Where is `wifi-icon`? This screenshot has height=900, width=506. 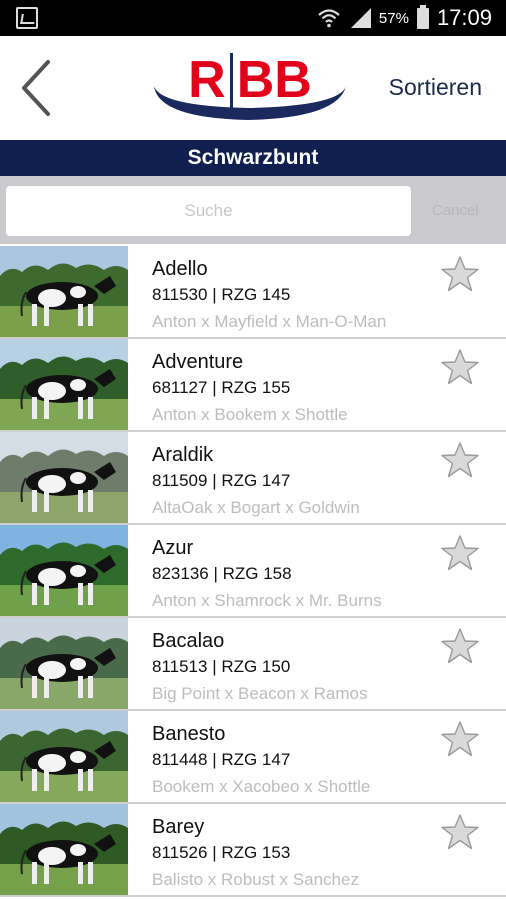
wifi-icon is located at coordinates (329, 18).